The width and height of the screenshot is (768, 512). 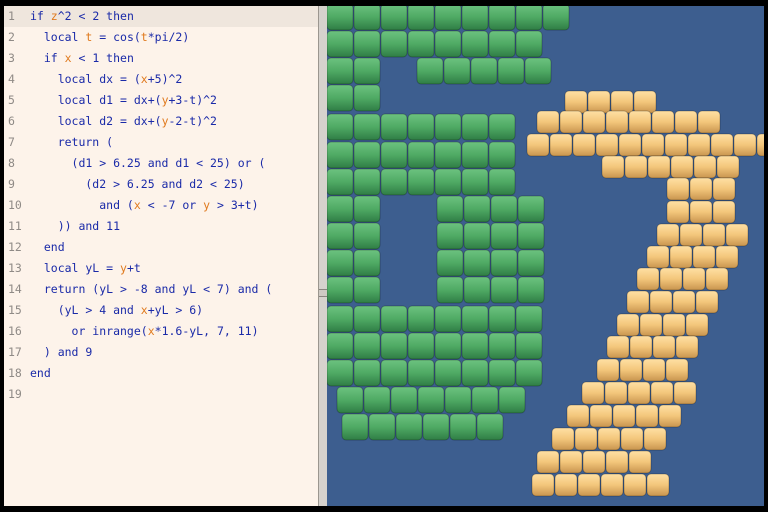 I want to click on code-text: local dx = (x+5)^2, so click(x=106, y=79).